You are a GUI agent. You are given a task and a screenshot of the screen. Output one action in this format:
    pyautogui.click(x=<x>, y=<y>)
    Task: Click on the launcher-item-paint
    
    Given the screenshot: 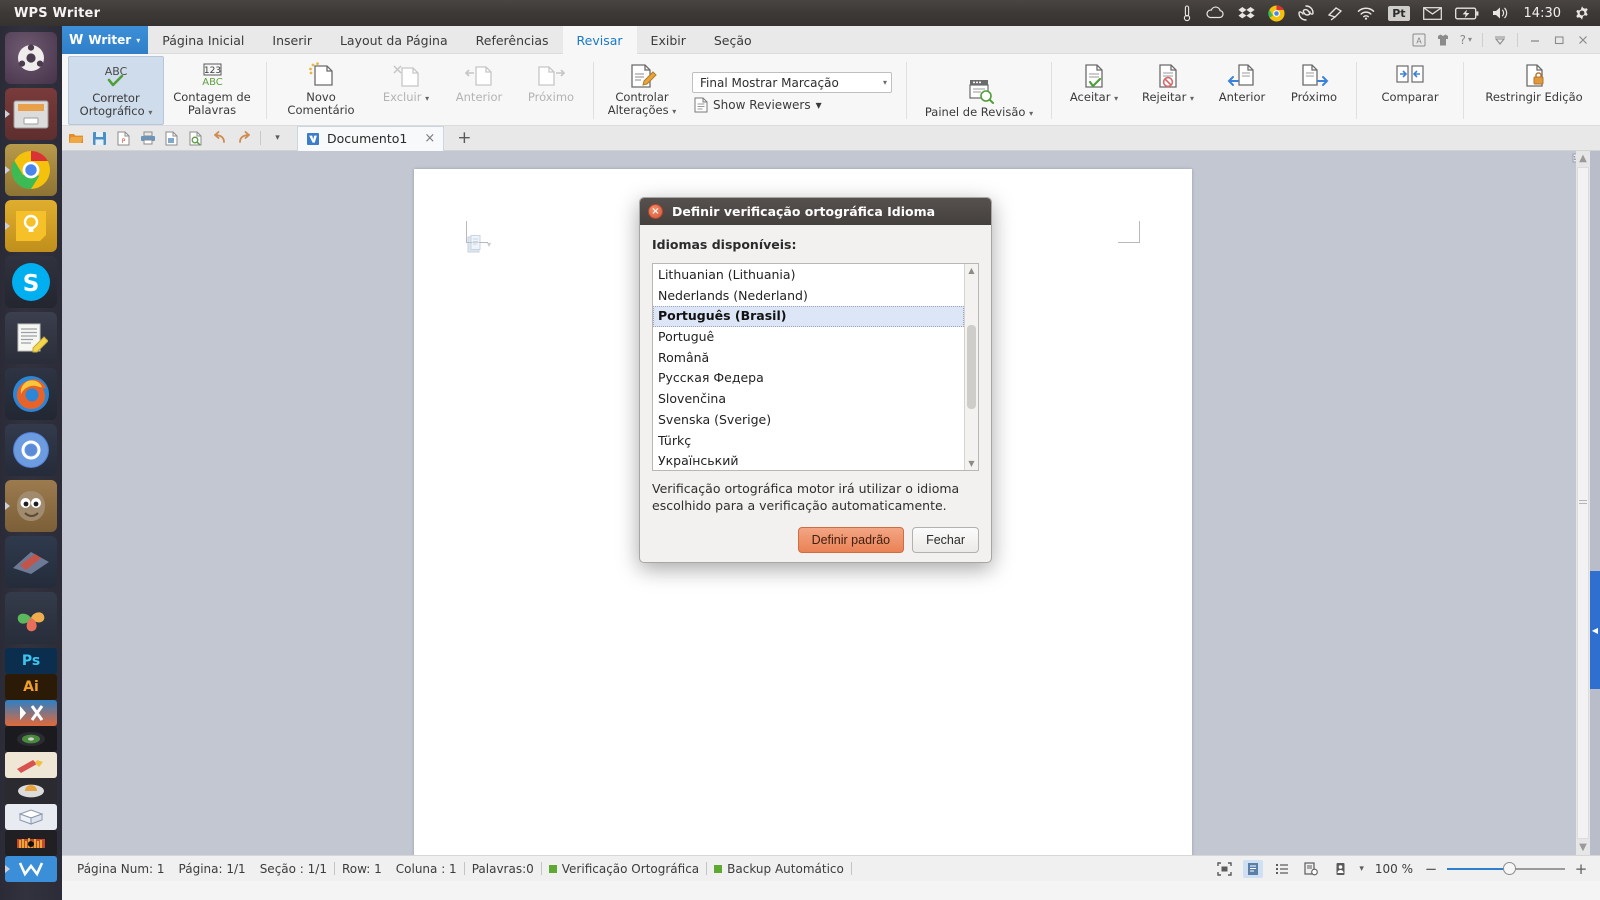 What is the action you would take?
    pyautogui.click(x=31, y=765)
    